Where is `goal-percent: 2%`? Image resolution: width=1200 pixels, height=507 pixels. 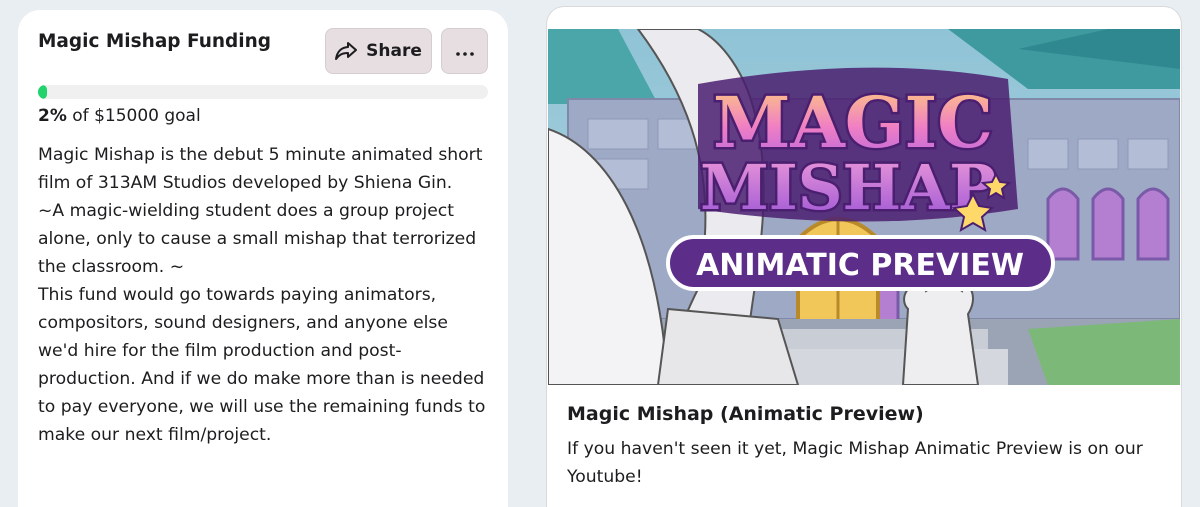 goal-percent: 2% is located at coordinates (52, 116).